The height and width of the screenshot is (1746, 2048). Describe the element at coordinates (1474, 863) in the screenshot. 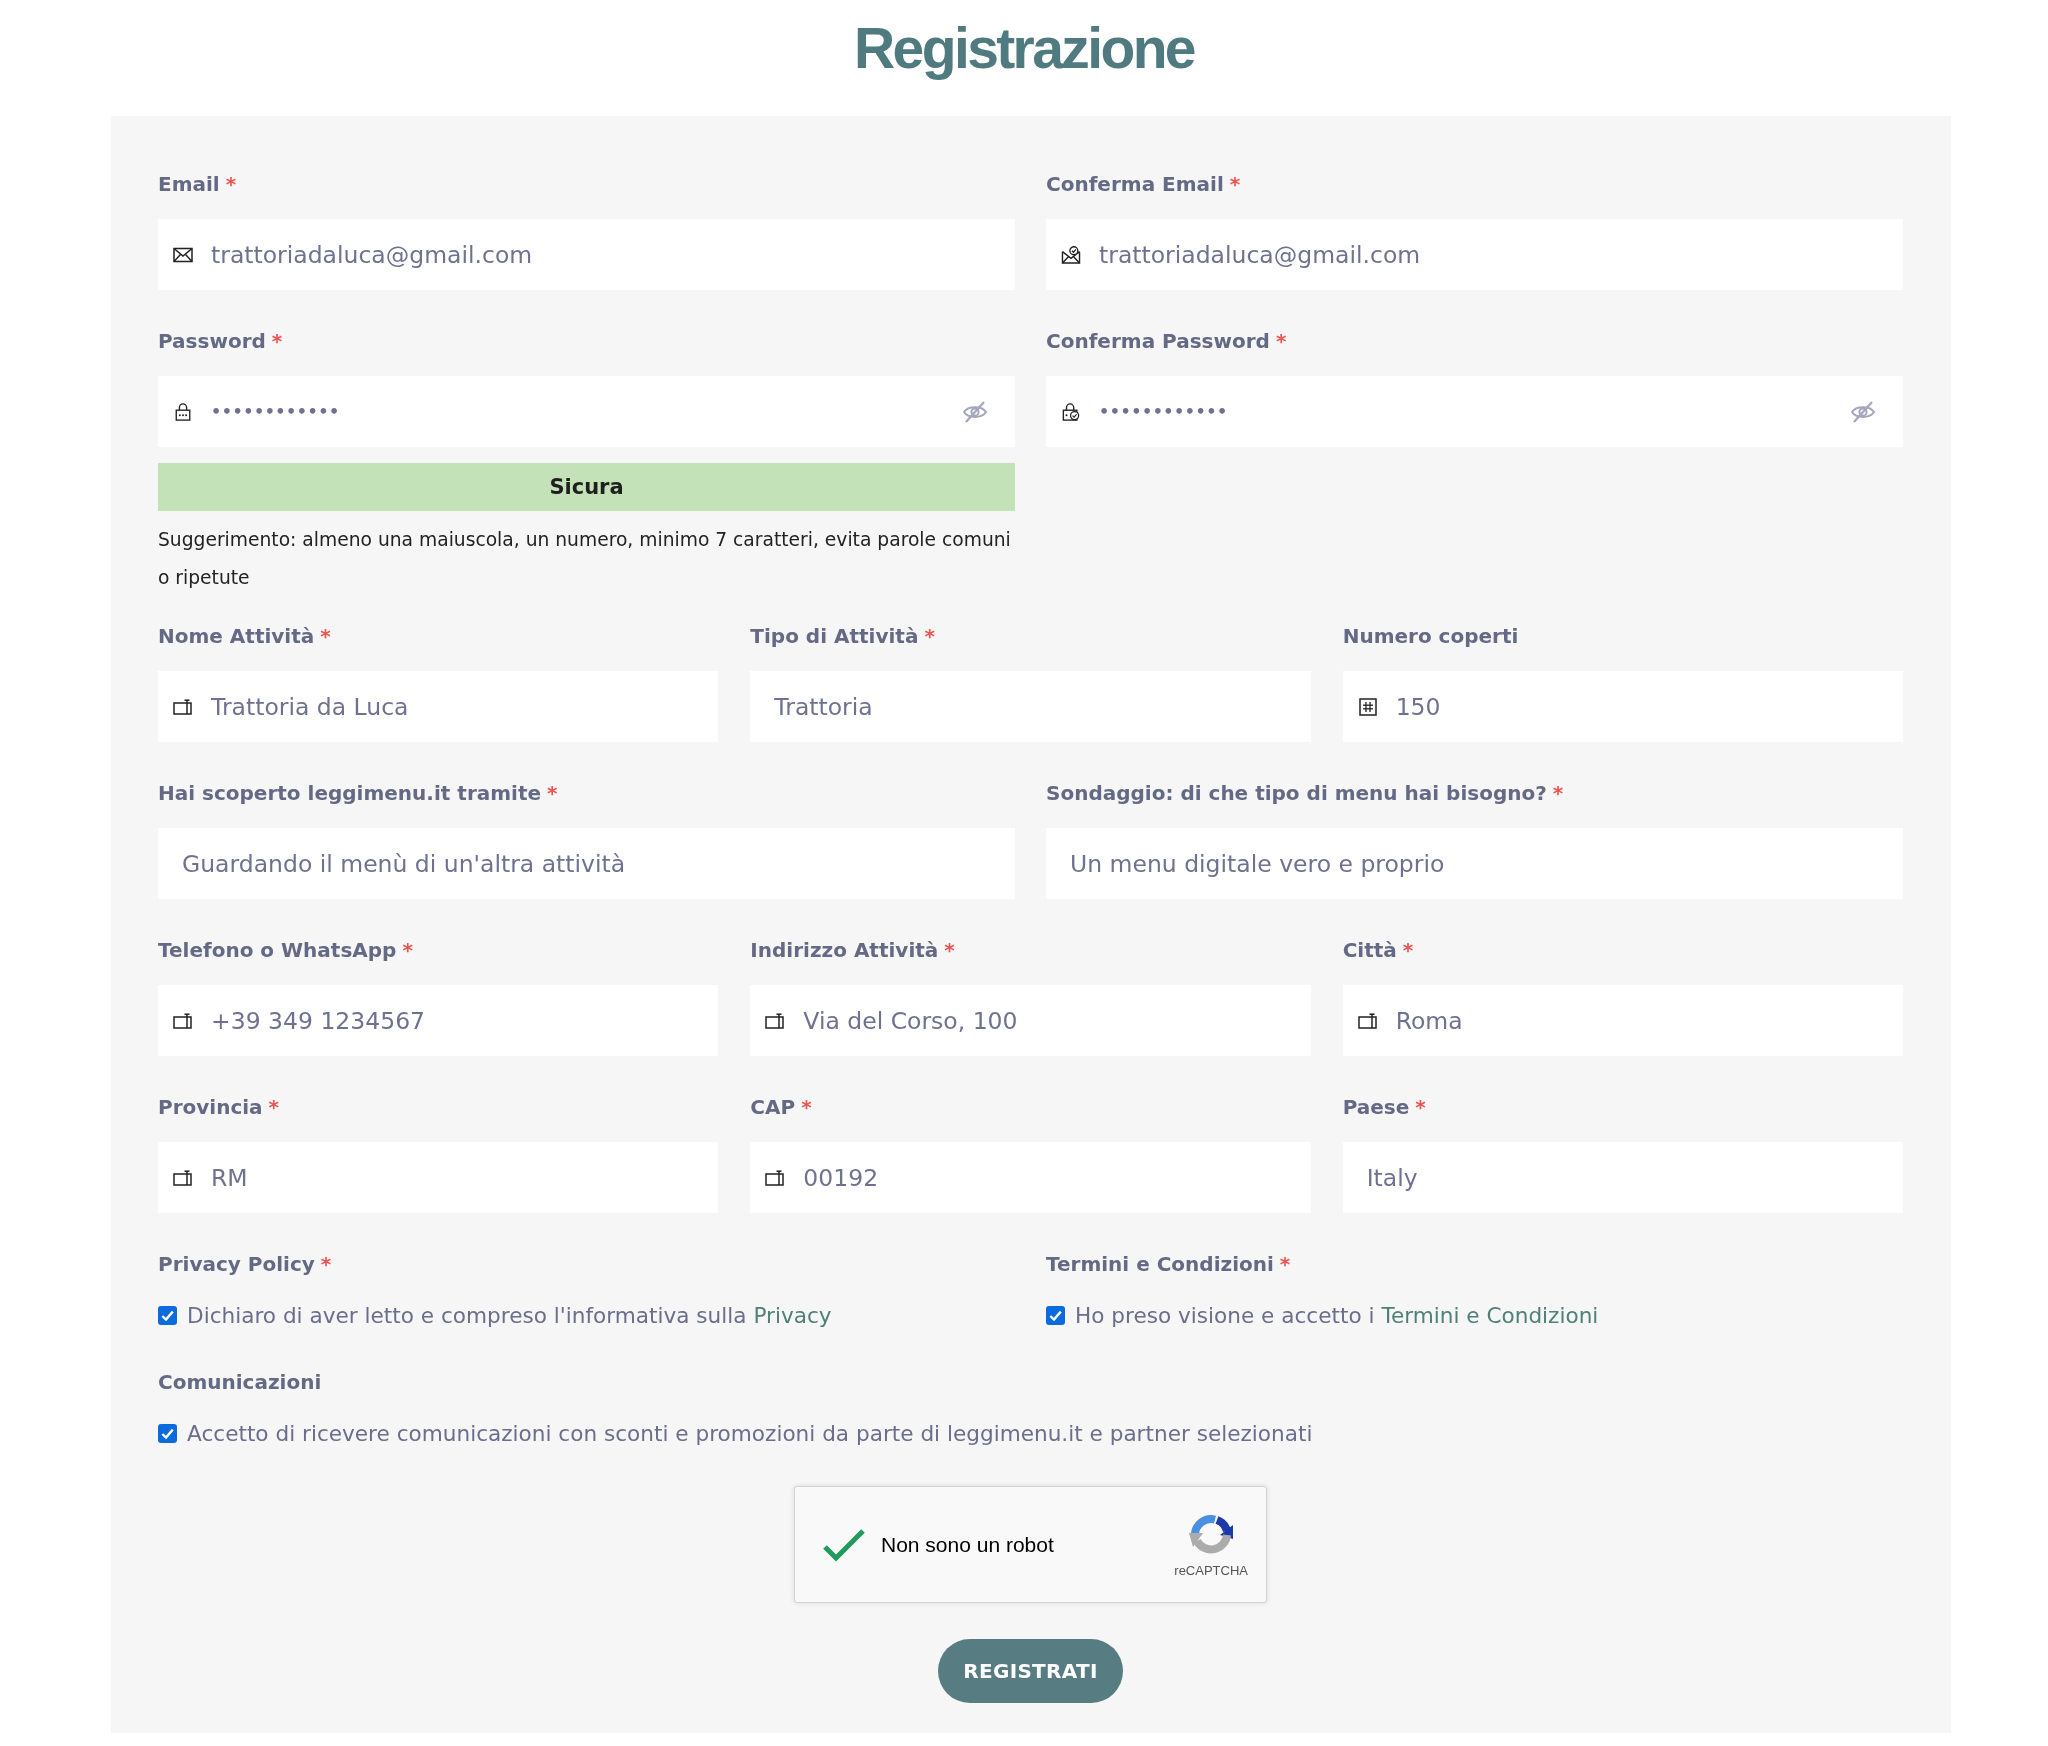

I see `select-field: Un menu digitale vero e proprio` at that location.